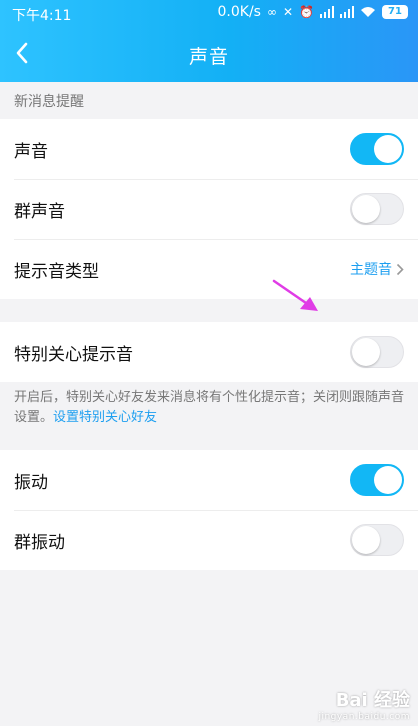 Image resolution: width=418 pixels, height=726 pixels. What do you see at coordinates (239, 12) in the screenshot?
I see `net-speed: 0.0K/s` at bounding box center [239, 12].